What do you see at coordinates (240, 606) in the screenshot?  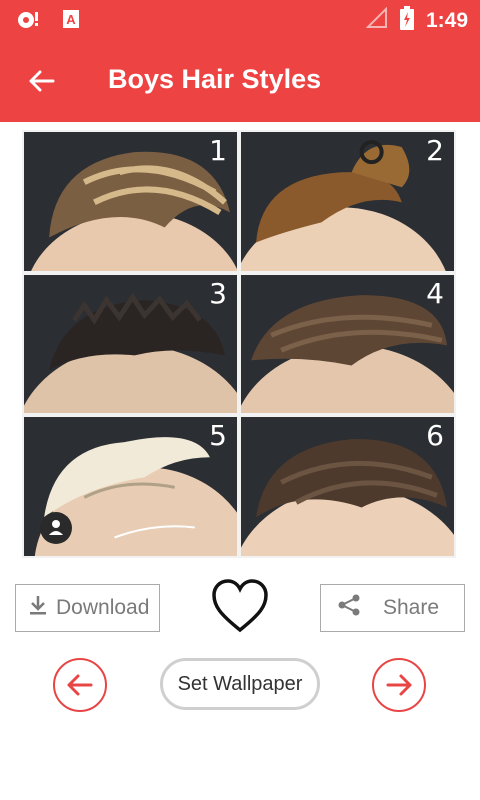 I see `heart-icon` at bounding box center [240, 606].